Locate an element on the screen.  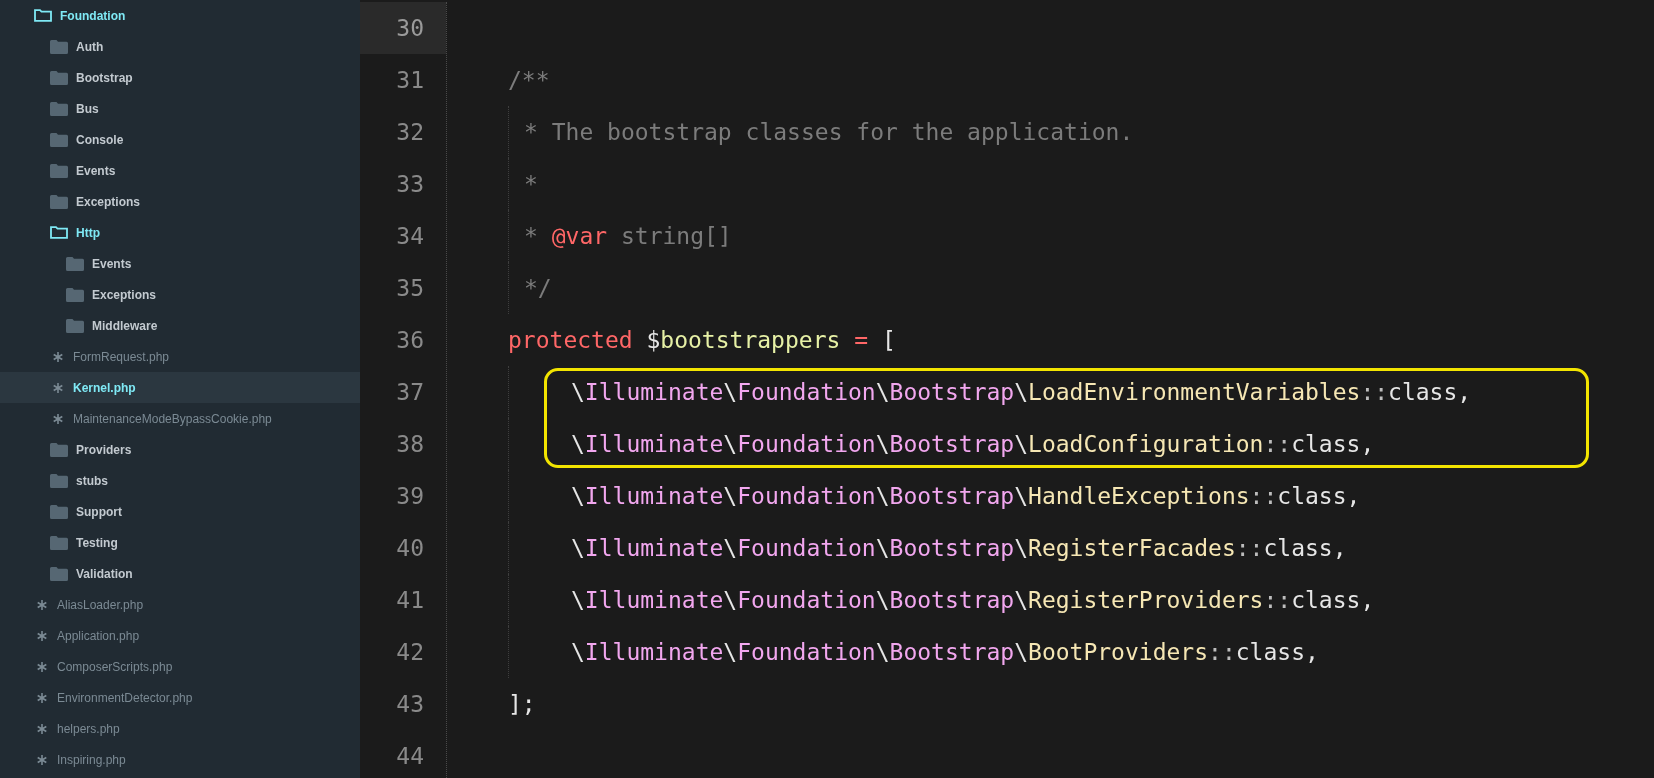
line-number: 37 is located at coordinates (410, 392).